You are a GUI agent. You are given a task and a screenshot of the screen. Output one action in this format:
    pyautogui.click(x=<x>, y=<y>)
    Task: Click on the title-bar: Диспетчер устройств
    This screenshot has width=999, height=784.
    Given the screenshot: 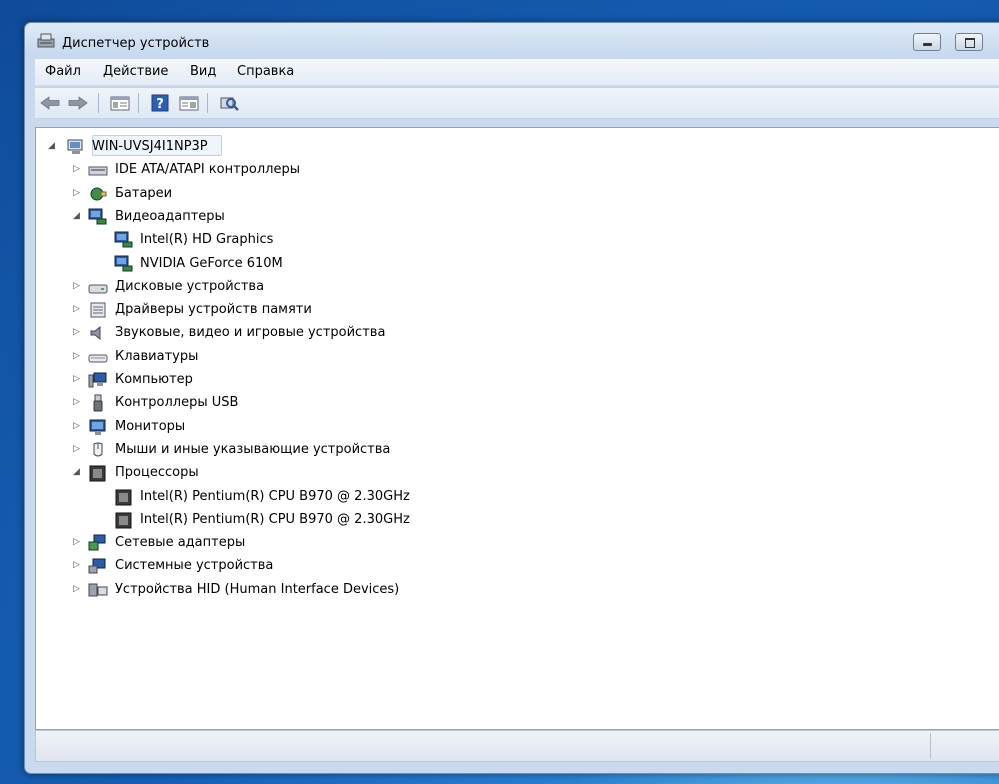 What is the action you would take?
    pyautogui.click(x=512, y=40)
    